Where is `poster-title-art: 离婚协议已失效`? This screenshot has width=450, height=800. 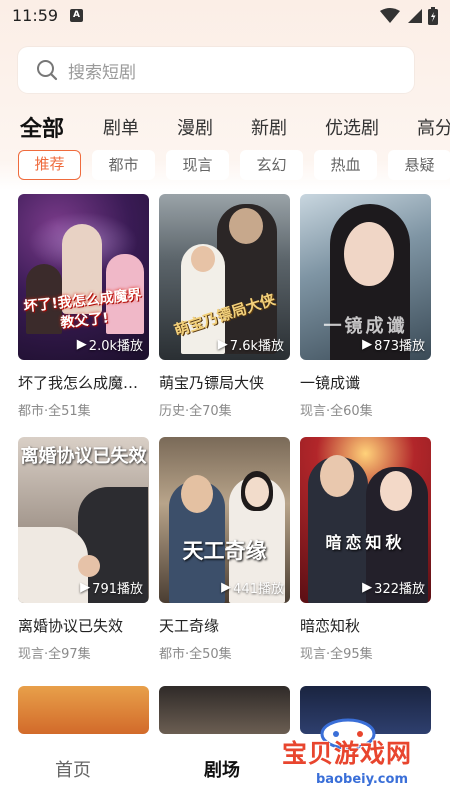
poster-title-art: 离婚协议已失效 is located at coordinates (83, 456).